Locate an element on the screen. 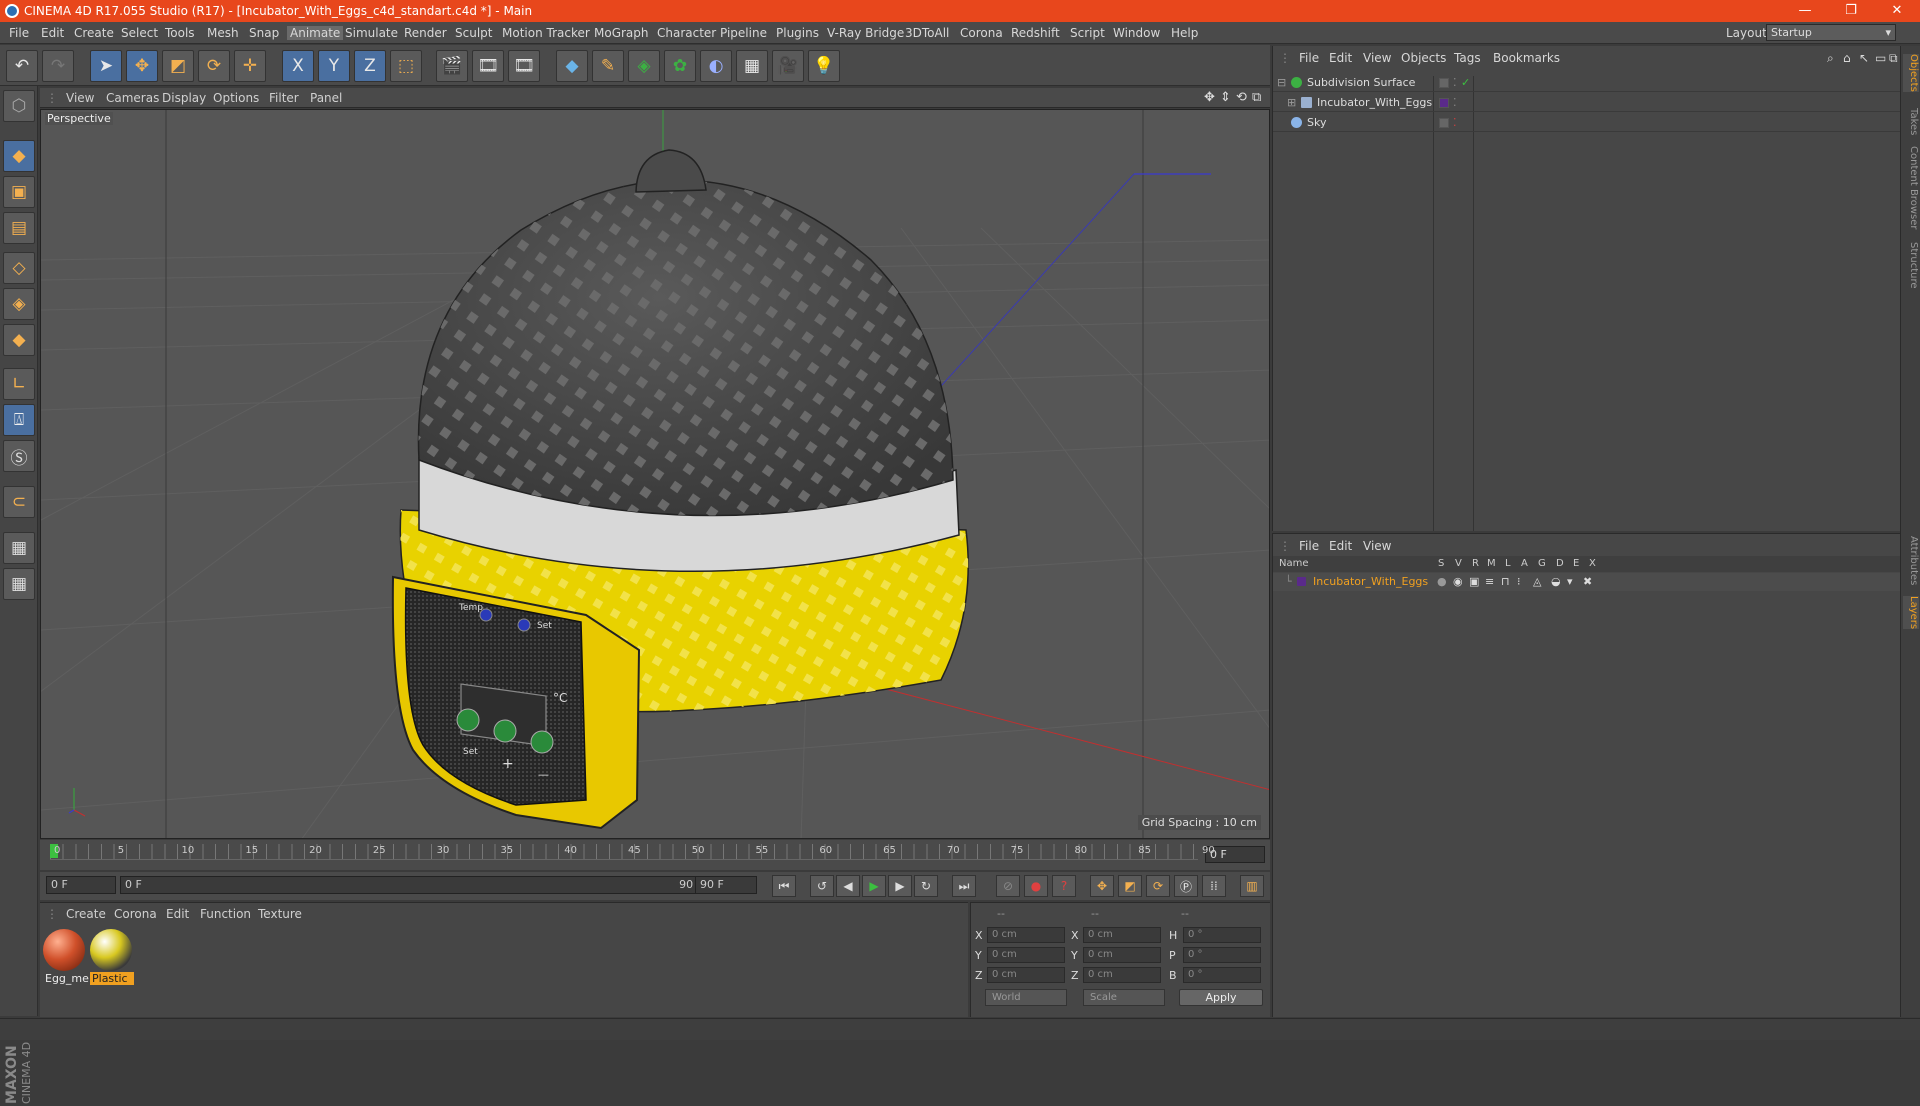 Image resolution: width=1920 pixels, height=1106 pixels. object-row-sky: Sky ⁚ is located at coordinates (1587, 123).